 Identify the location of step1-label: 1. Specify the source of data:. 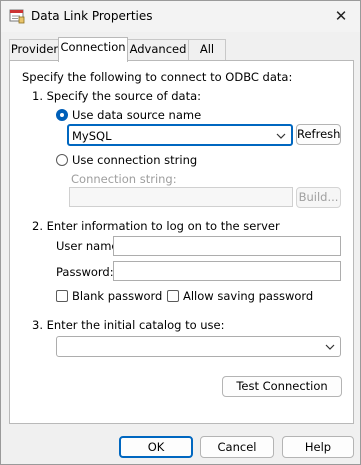
(117, 96).